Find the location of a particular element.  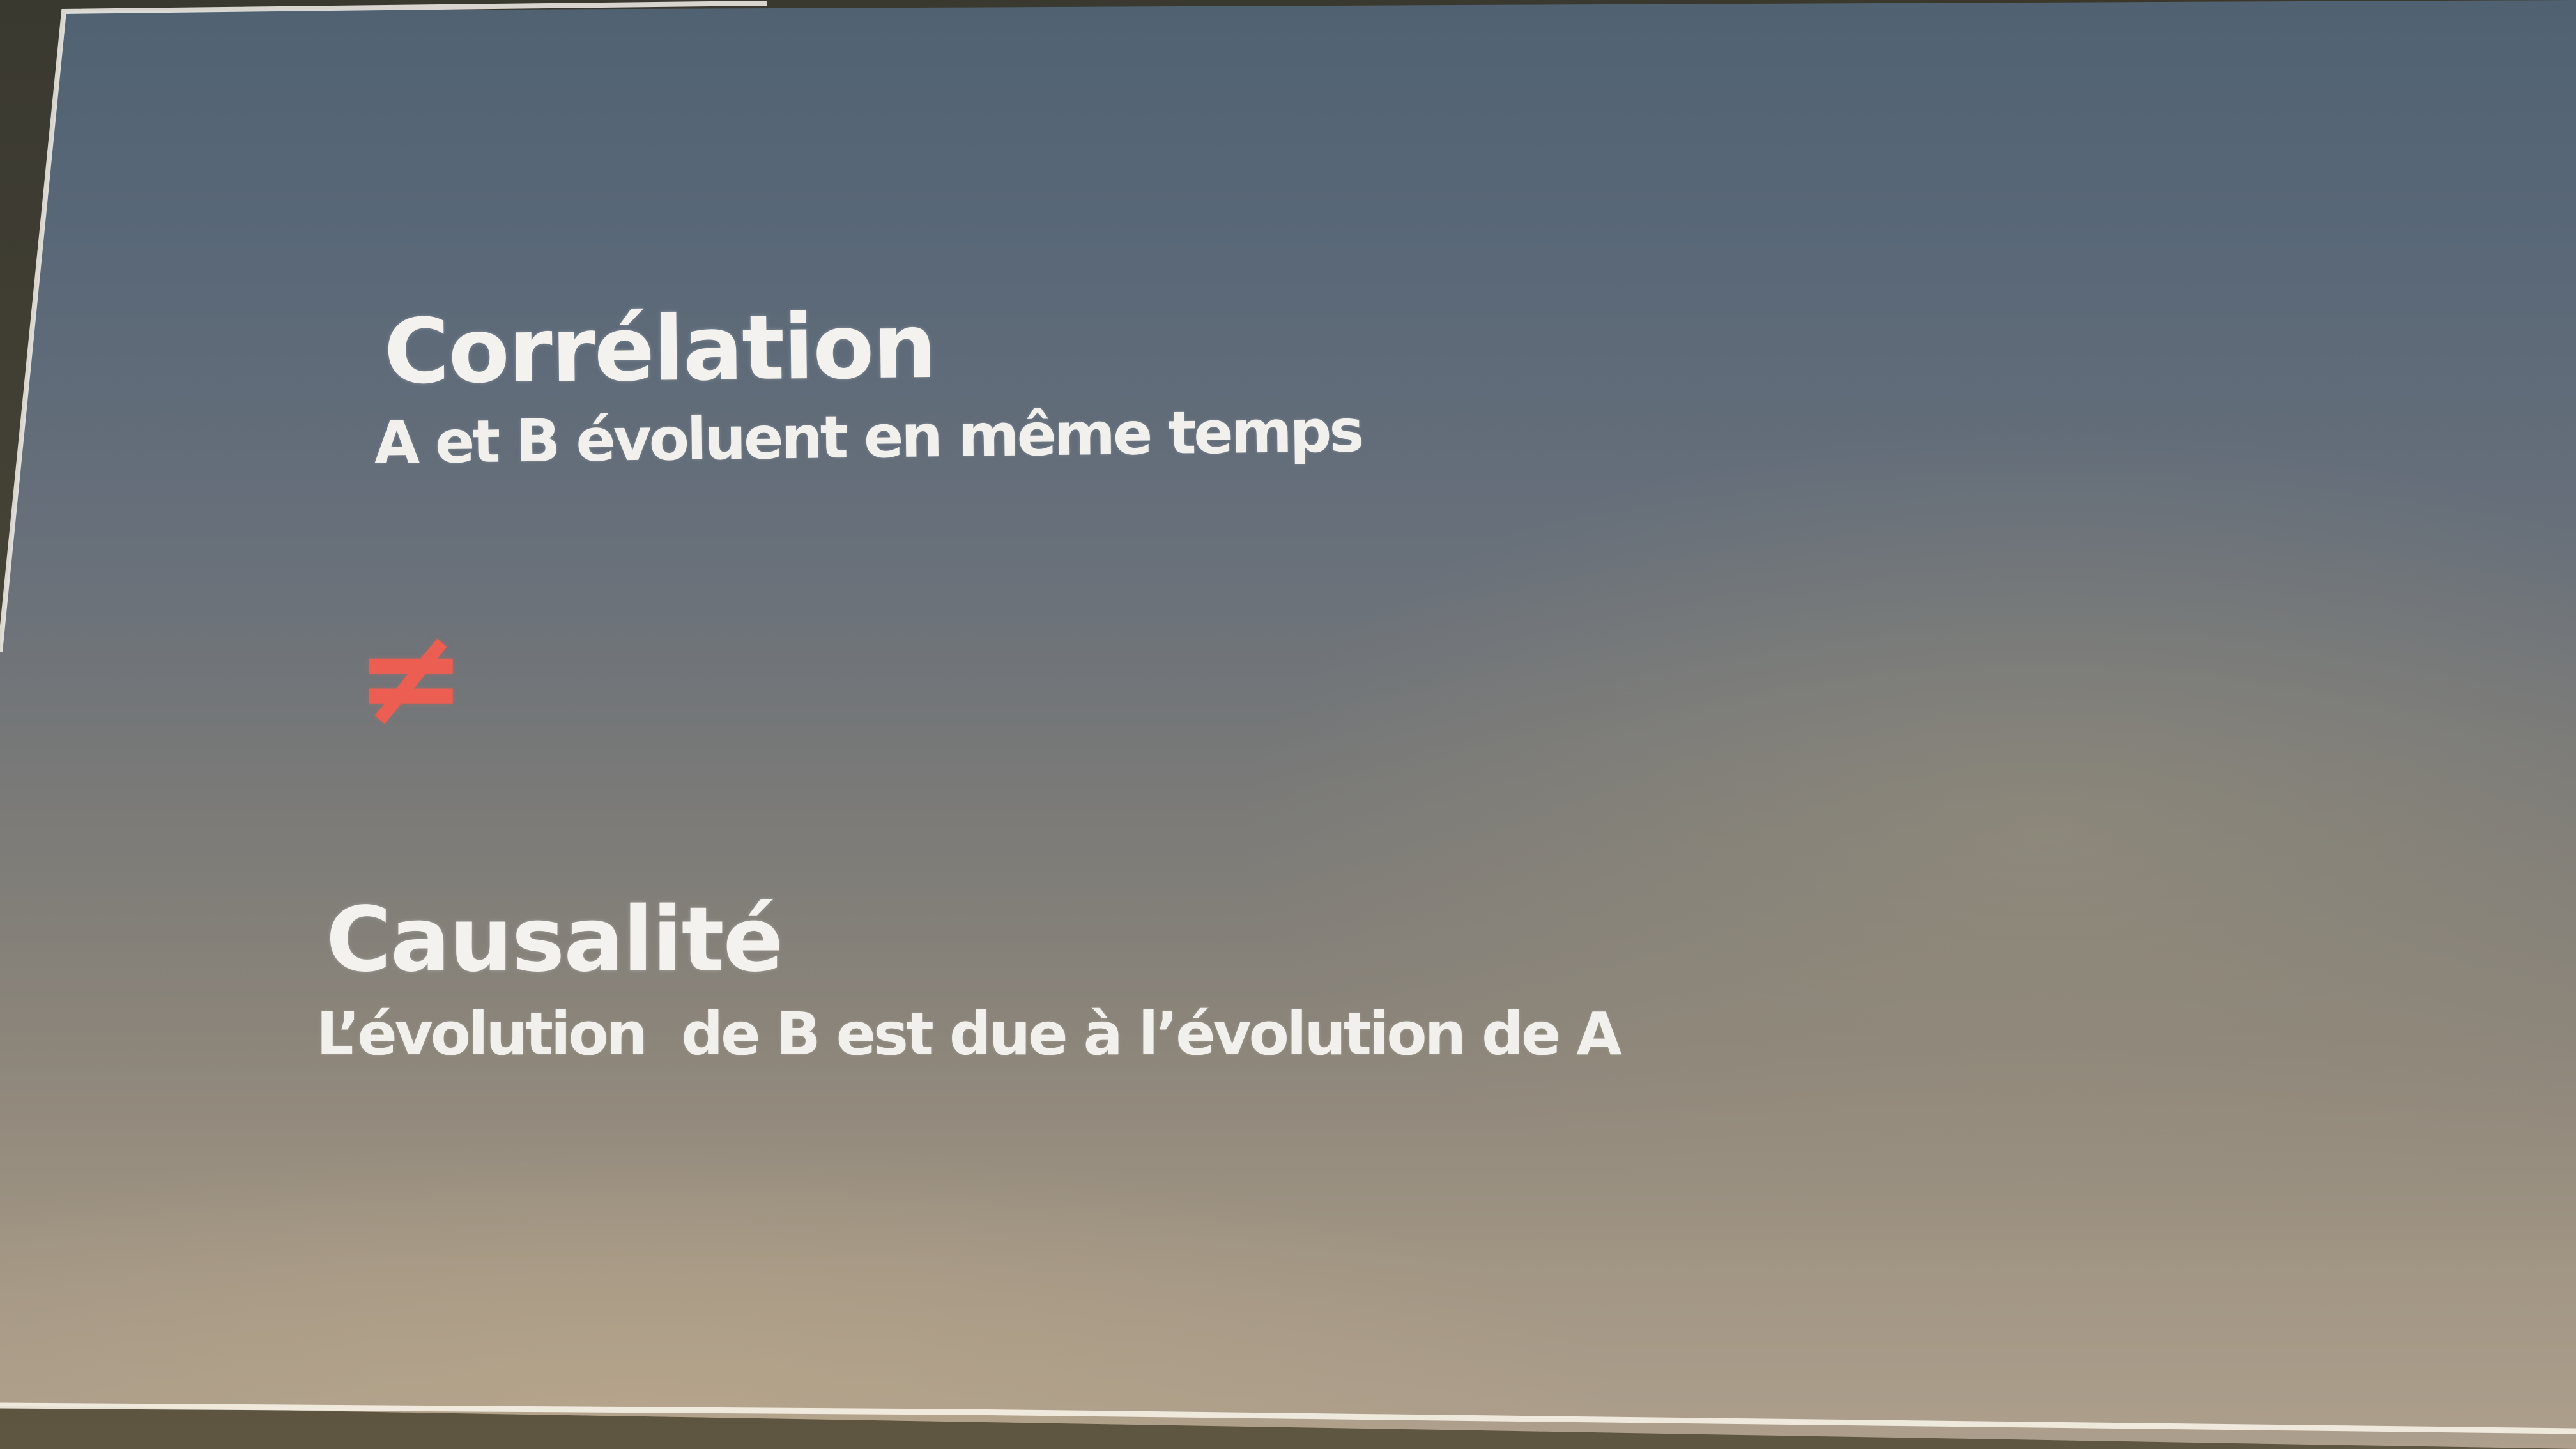

causalite-title: Causalité is located at coordinates (555, 940).